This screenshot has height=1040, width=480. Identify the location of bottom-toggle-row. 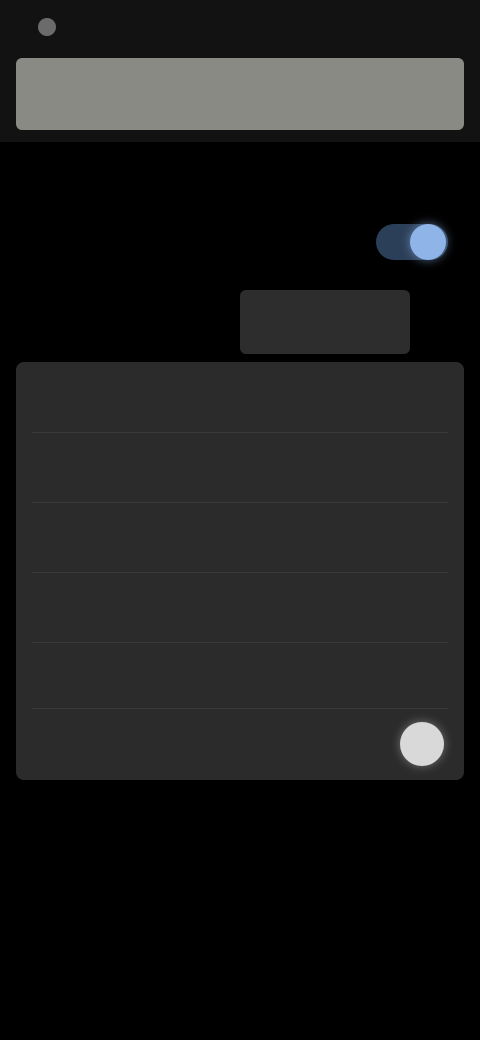
(240, 744).